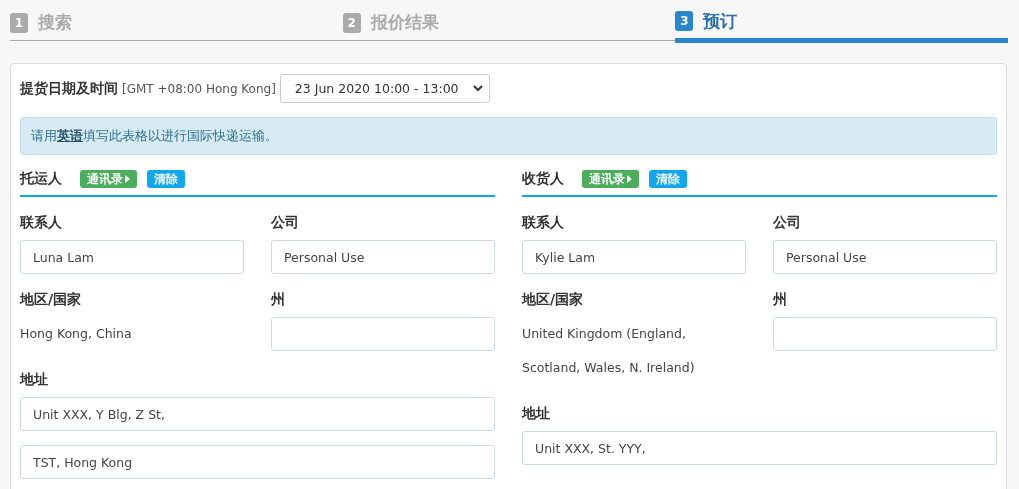 This screenshot has height=489, width=1019. What do you see at coordinates (351, 22) in the screenshot?
I see `step-number: 2` at bounding box center [351, 22].